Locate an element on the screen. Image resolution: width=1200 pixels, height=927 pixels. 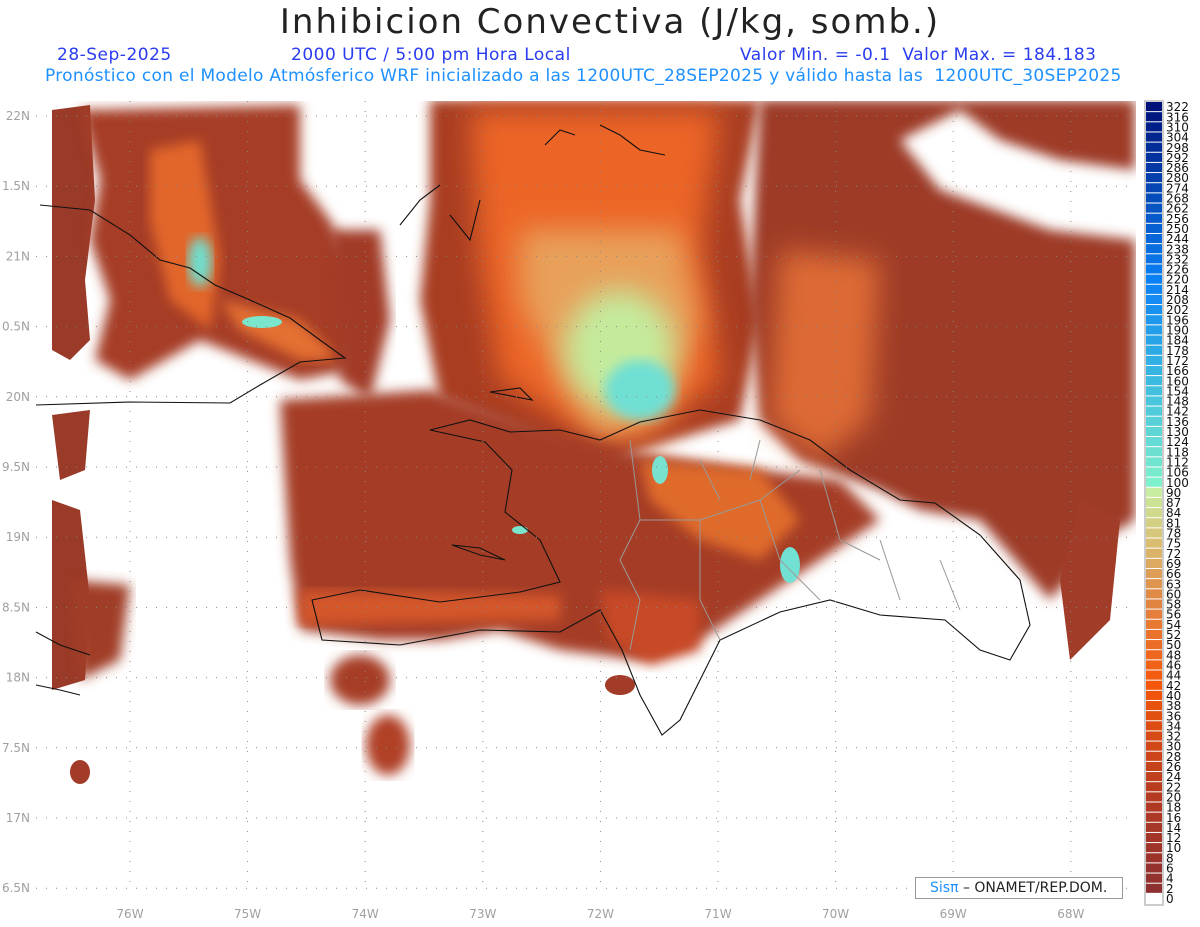
lat-label: 1.5N is located at coordinates (16, 186).